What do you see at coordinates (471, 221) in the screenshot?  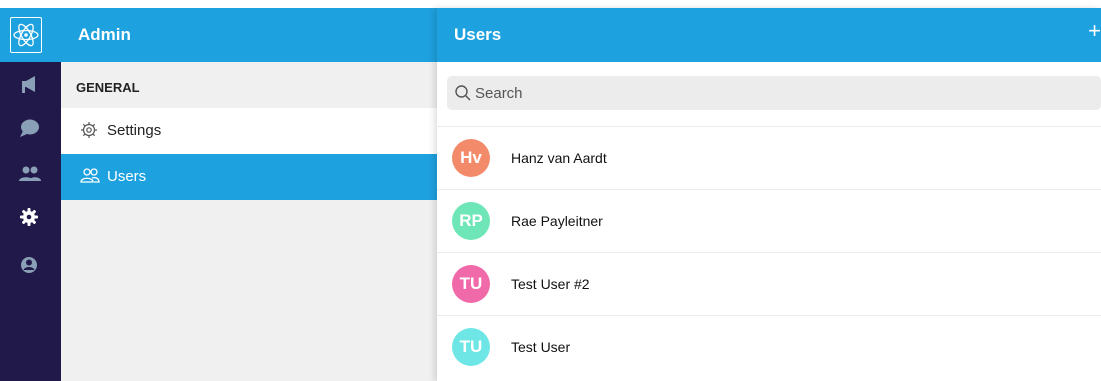 I see `avatar: RP` at bounding box center [471, 221].